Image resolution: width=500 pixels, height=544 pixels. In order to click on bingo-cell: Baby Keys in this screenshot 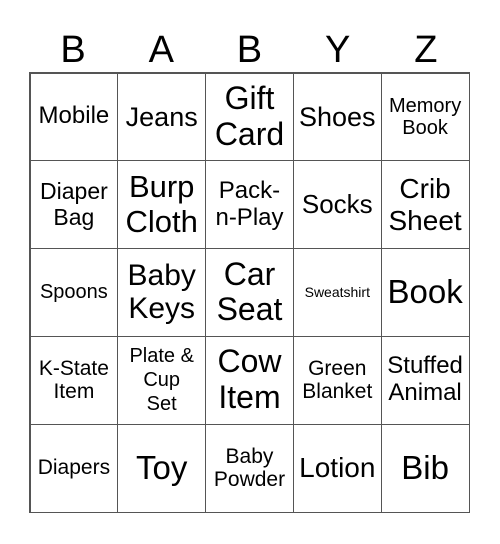, I will do `click(162, 292)`.